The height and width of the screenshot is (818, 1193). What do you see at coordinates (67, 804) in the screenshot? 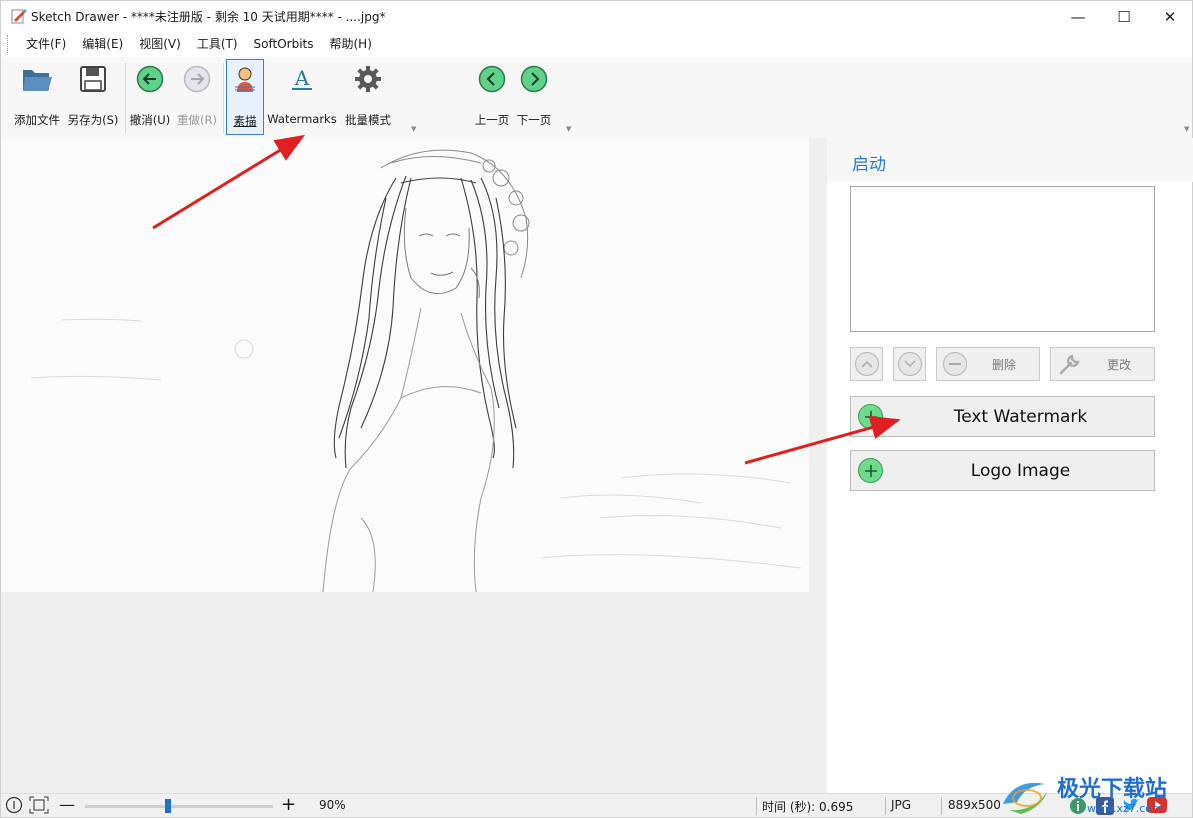
I see `zoom-out-icon: —` at bounding box center [67, 804].